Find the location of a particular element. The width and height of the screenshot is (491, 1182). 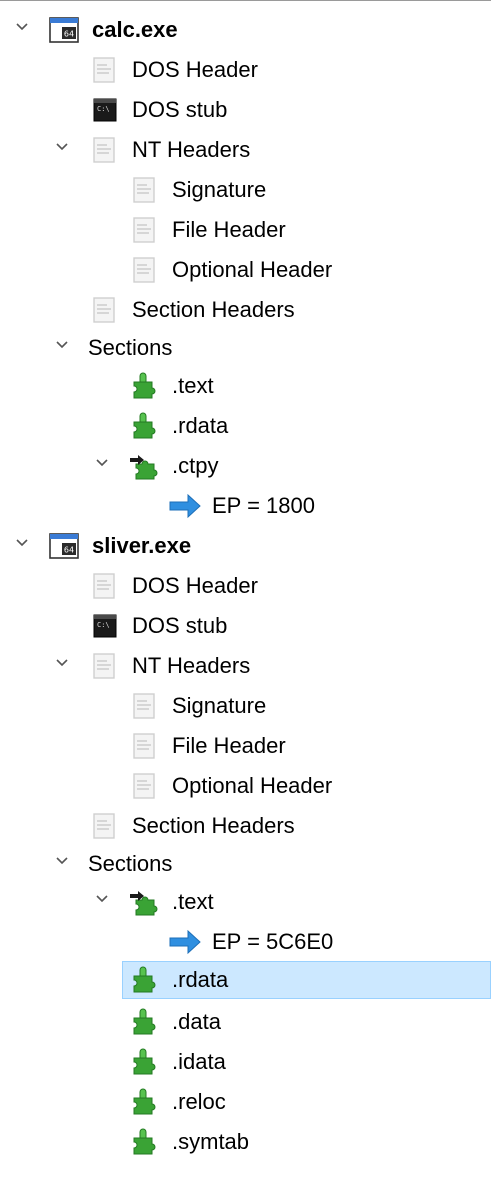

tree-node-section-symtab: .symtab is located at coordinates (245, 1142).